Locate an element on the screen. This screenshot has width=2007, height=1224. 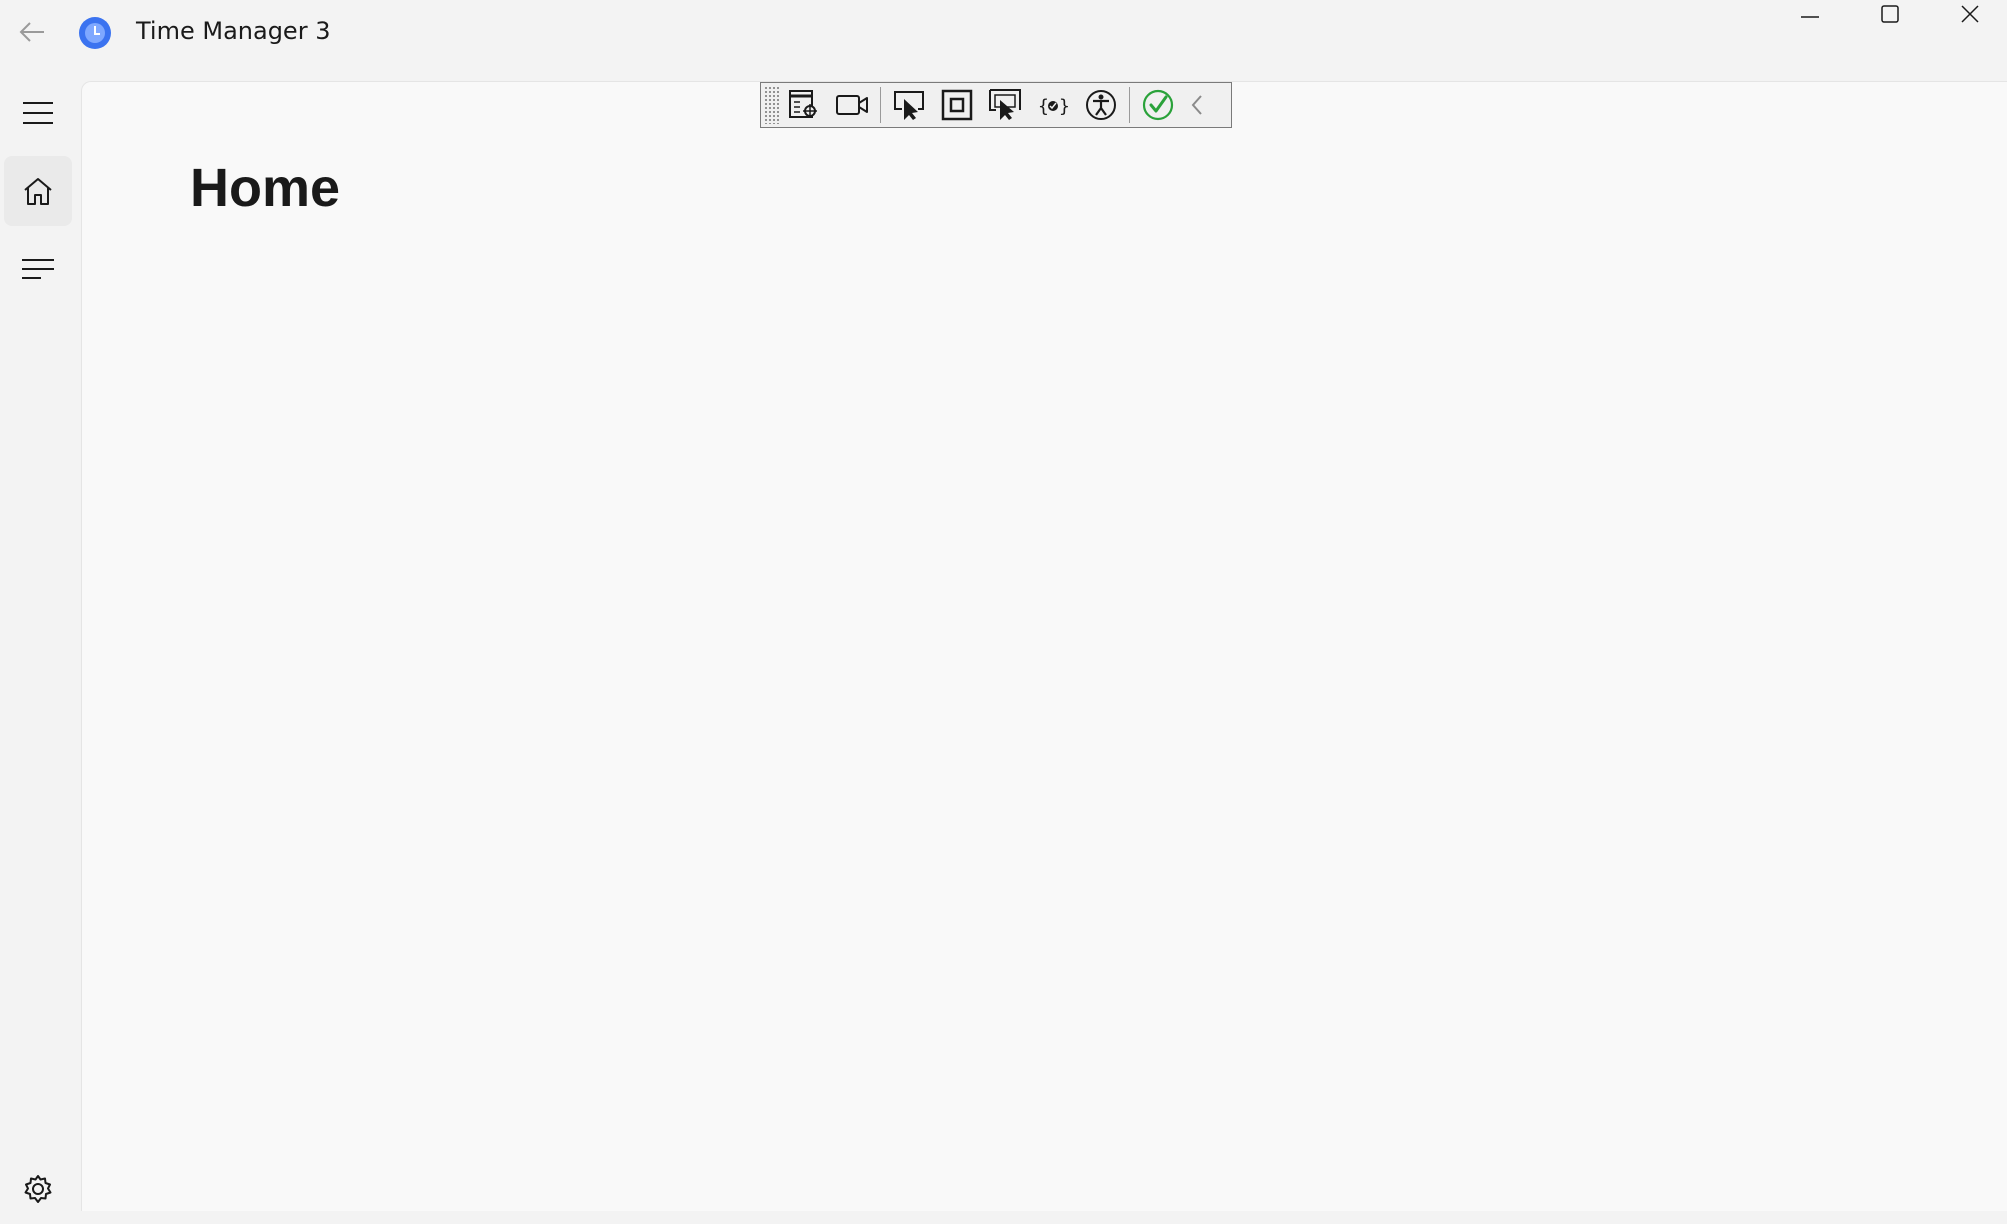
home-icon is located at coordinates (38, 191).